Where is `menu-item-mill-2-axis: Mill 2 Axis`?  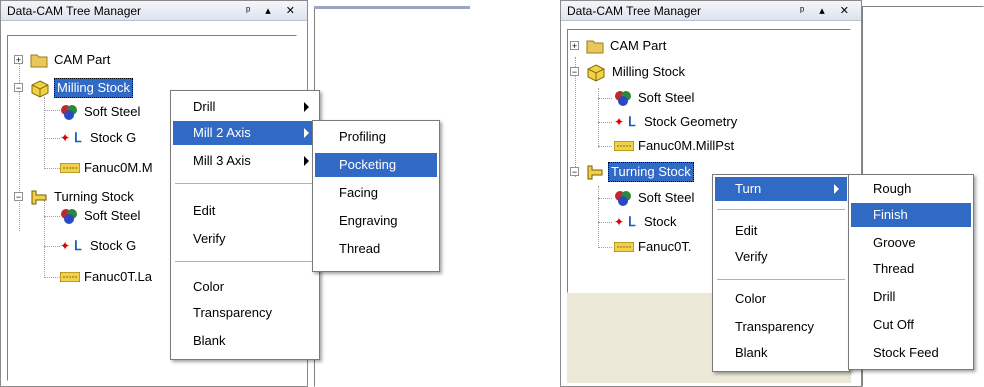
menu-item-mill-2-axis: Mill 2 Axis is located at coordinates (245, 133).